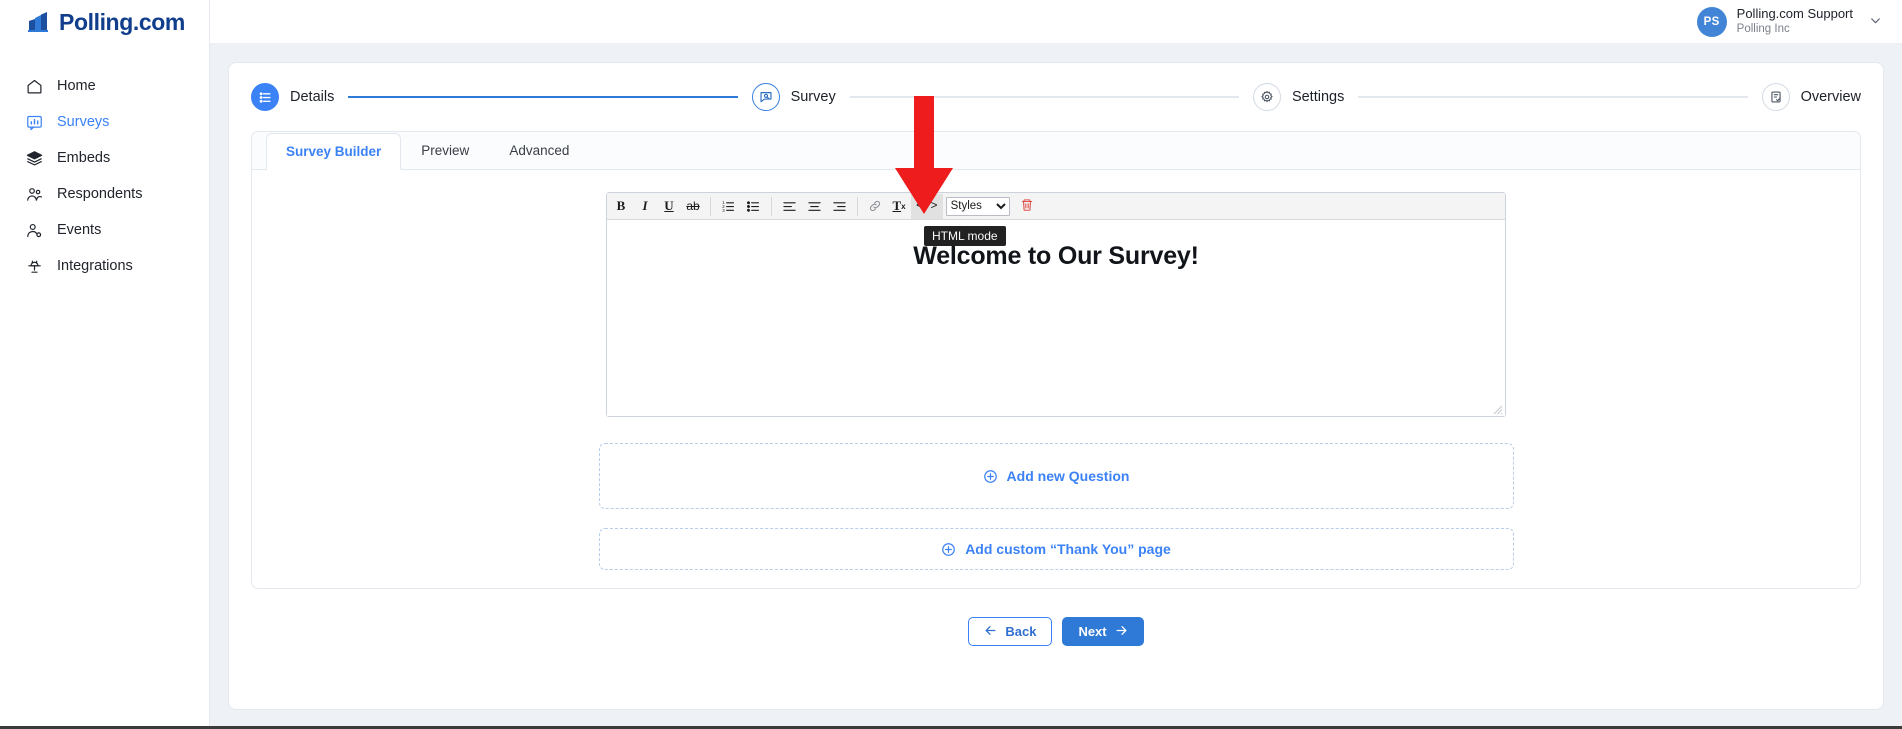  What do you see at coordinates (1056, 256) in the screenshot?
I see `survey-intro-heading: Welcome to Our Survey!` at bounding box center [1056, 256].